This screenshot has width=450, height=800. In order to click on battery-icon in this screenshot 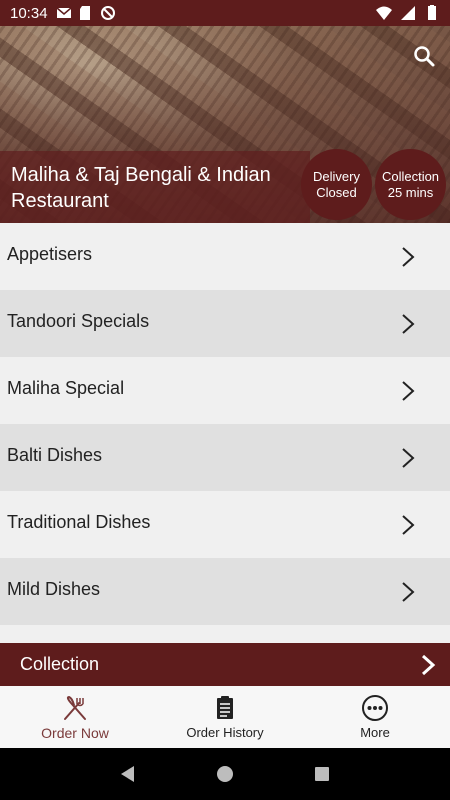, I will do `click(432, 12)`.